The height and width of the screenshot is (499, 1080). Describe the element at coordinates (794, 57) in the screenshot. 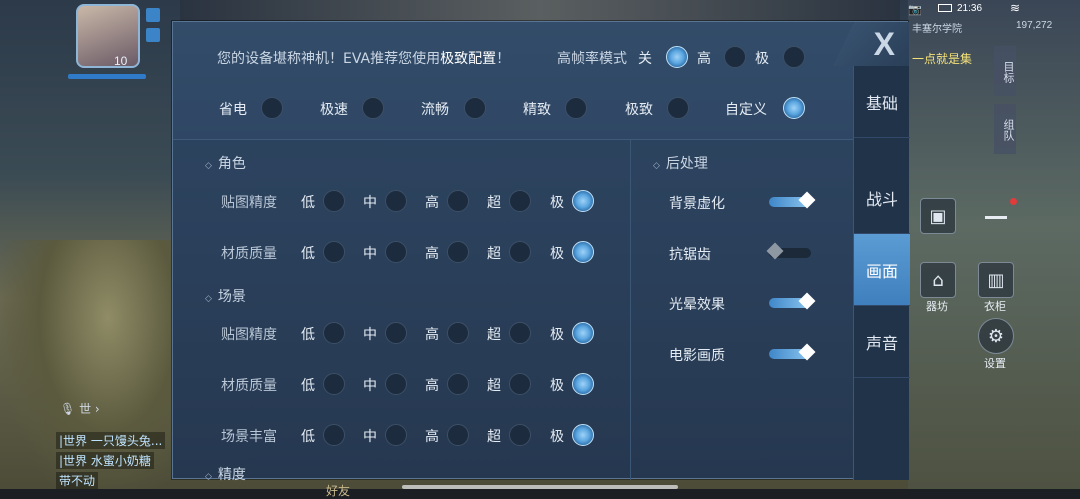

I see `high-fps-ultra-radio` at that location.